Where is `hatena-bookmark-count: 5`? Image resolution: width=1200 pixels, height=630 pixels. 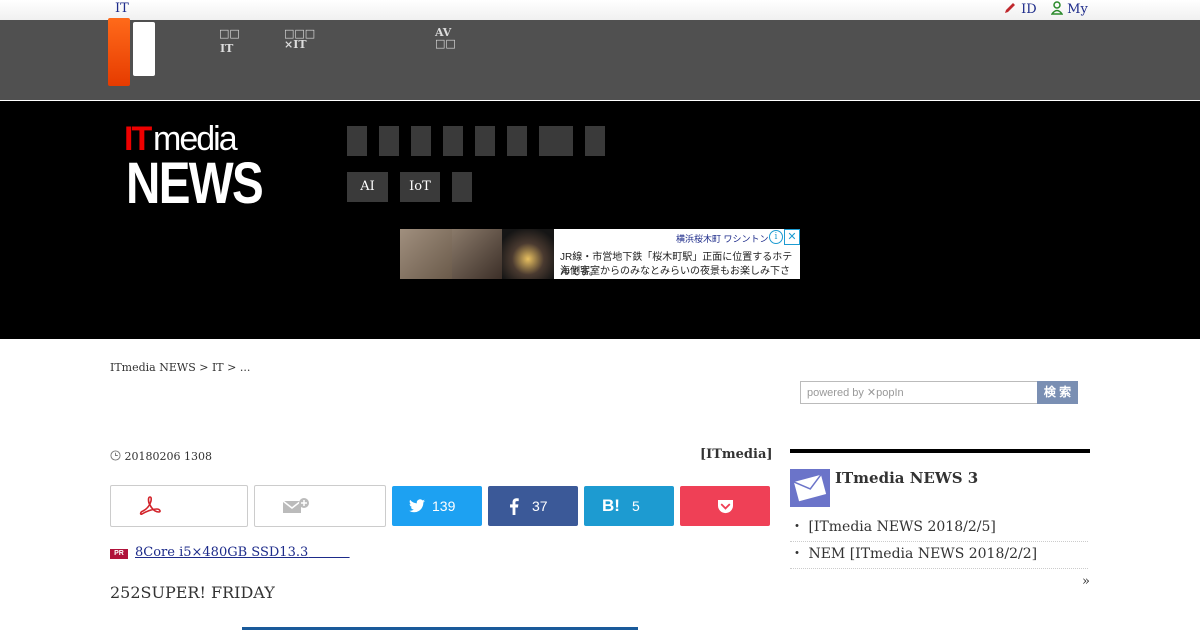
hatena-bookmark-count: 5 is located at coordinates (636, 506).